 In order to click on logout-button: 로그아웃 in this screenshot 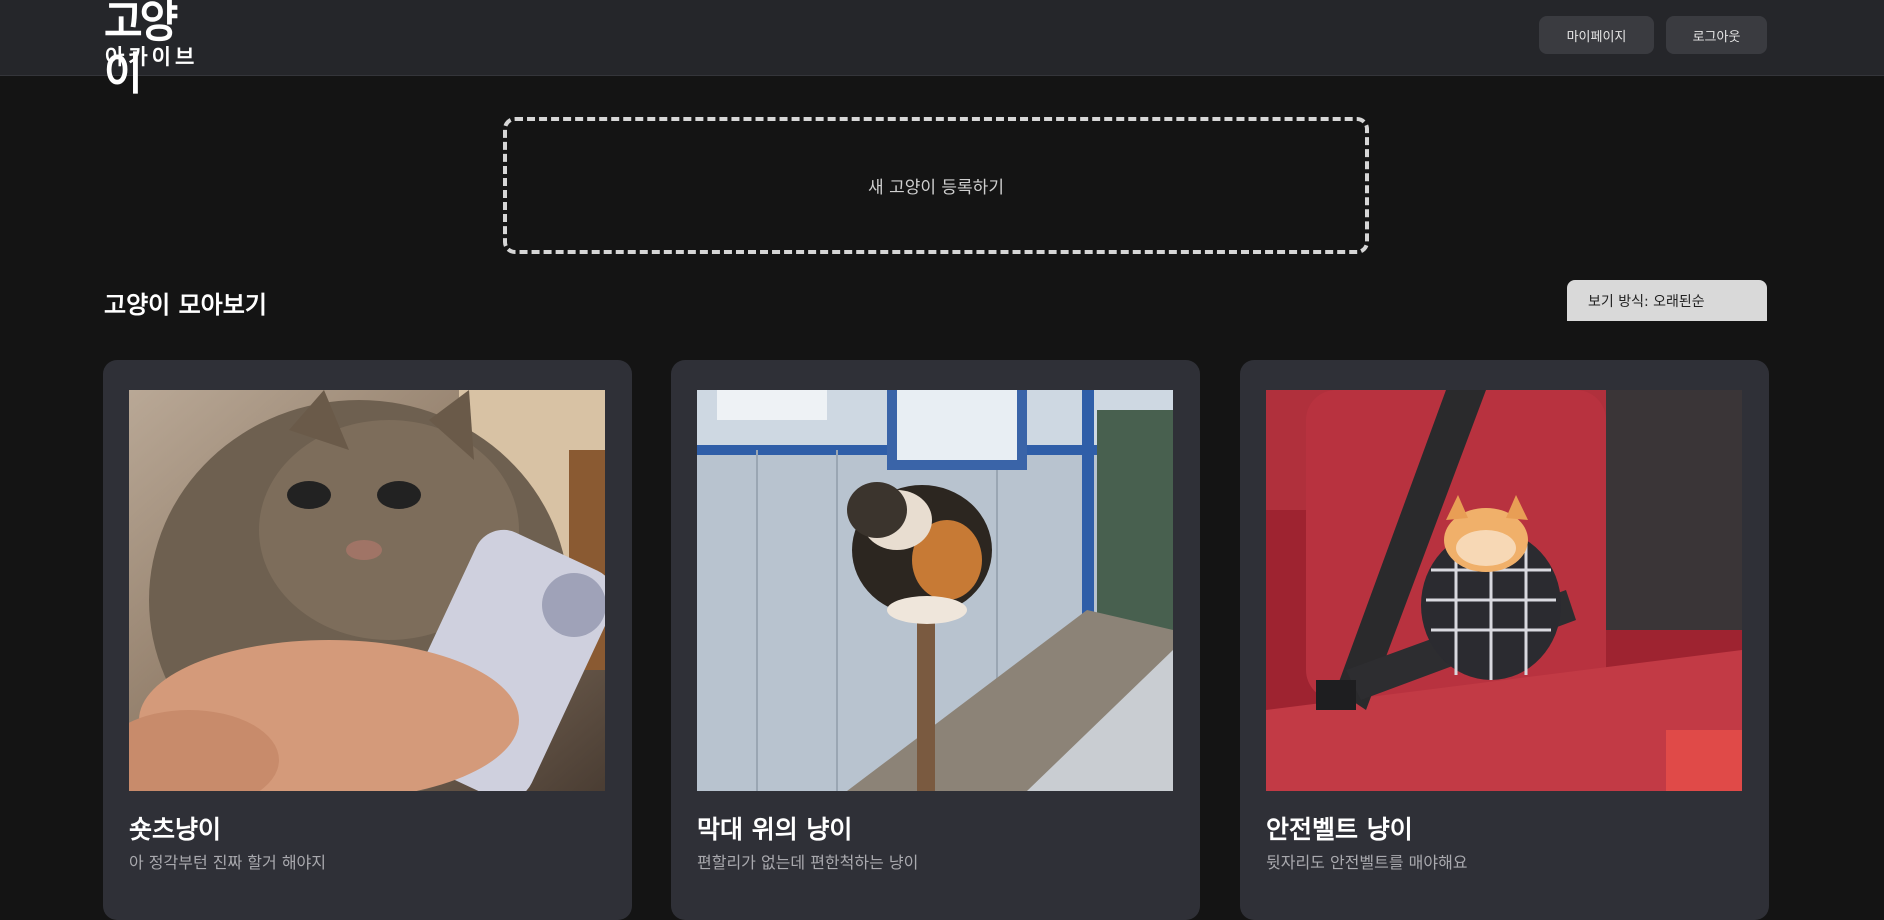, I will do `click(1716, 35)`.